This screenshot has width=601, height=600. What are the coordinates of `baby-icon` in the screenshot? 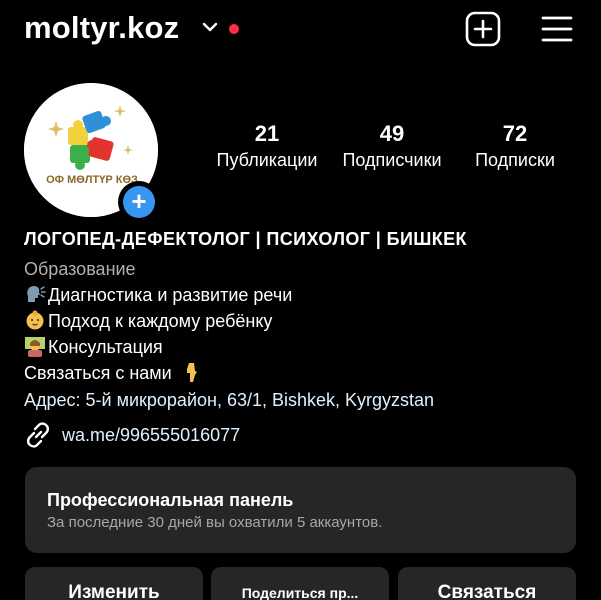 It's located at (35, 320).